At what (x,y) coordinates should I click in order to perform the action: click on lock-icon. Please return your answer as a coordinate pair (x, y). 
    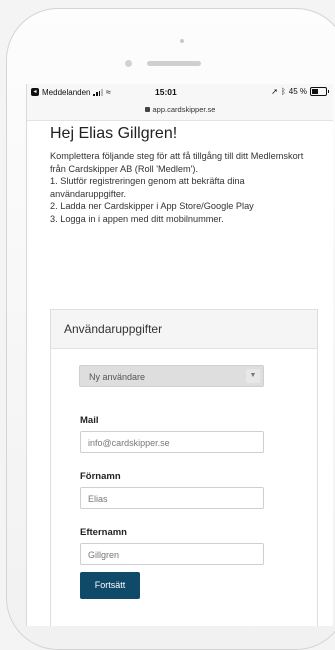
    Looking at the image, I should click on (147, 109).